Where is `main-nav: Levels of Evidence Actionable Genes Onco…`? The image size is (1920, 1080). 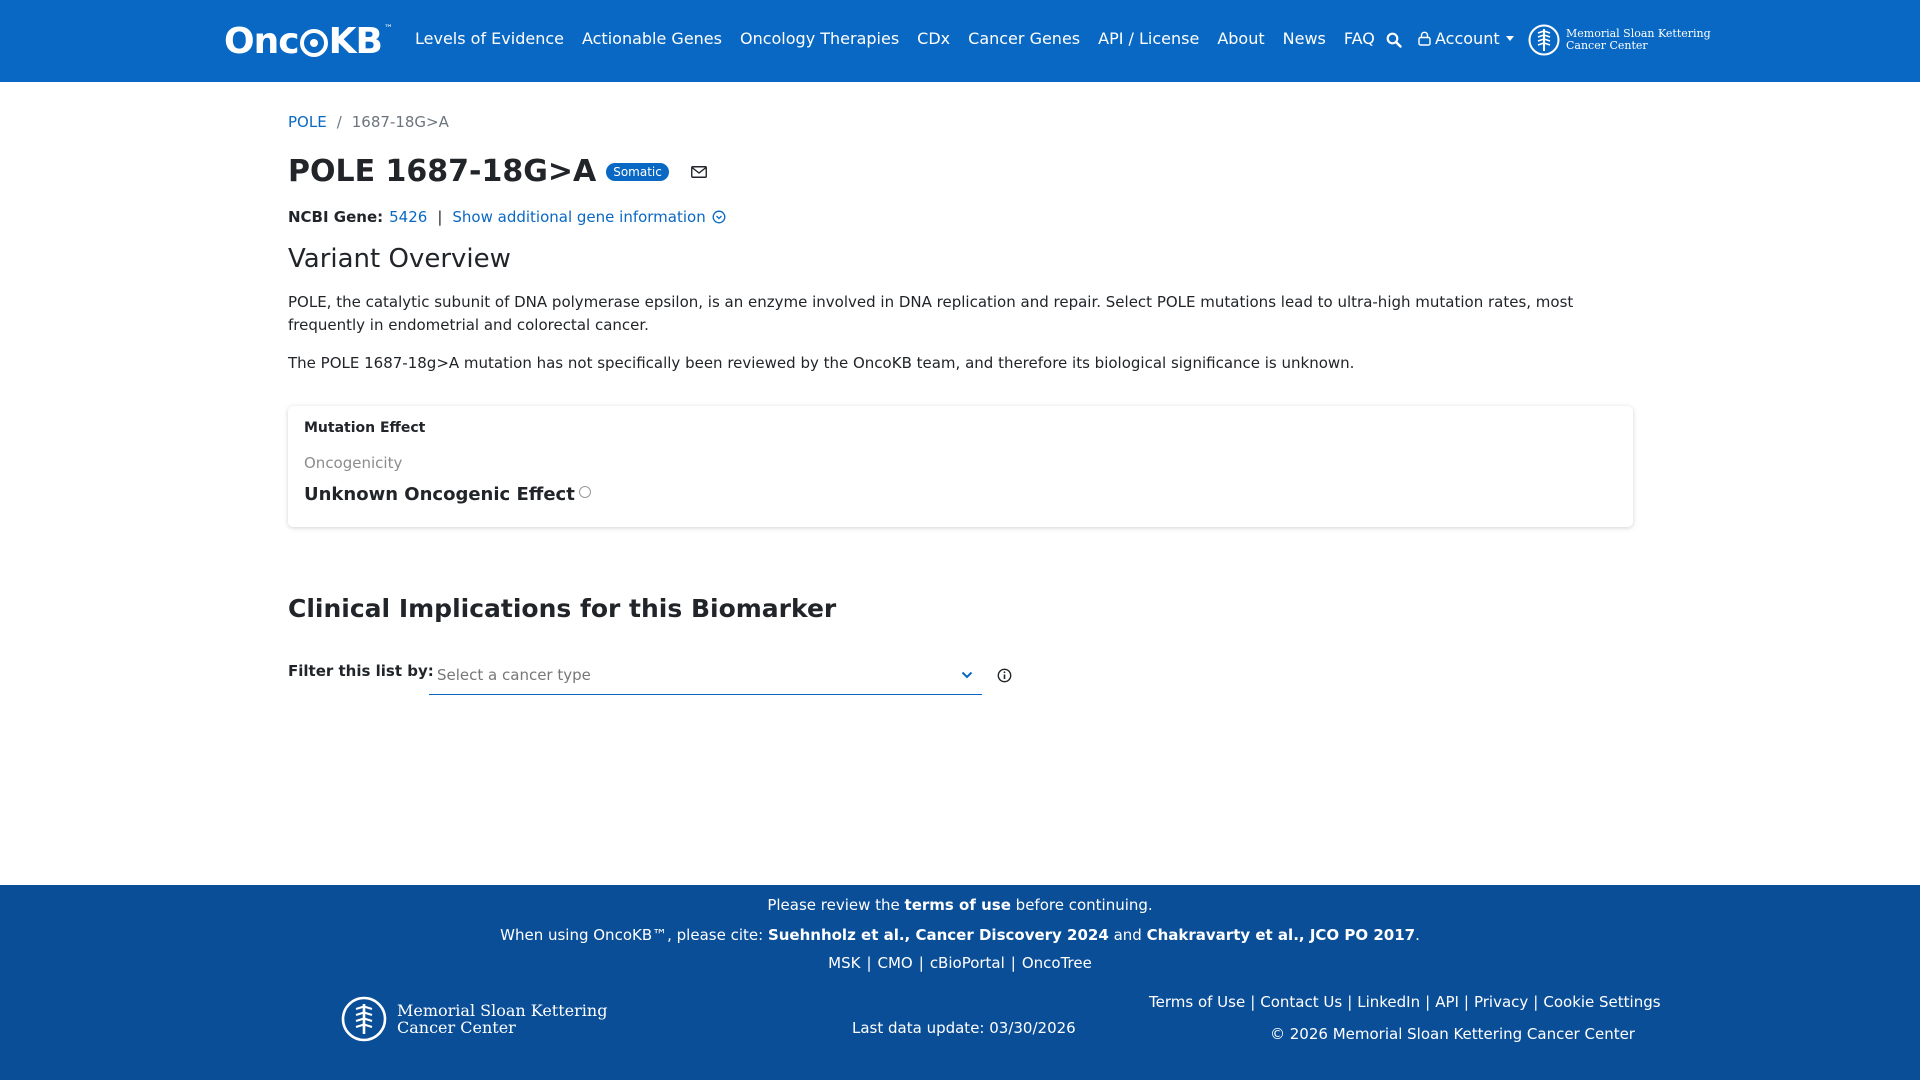
main-nav: Levels of Evidence Actionable Genes Onco… is located at coordinates (904, 38).